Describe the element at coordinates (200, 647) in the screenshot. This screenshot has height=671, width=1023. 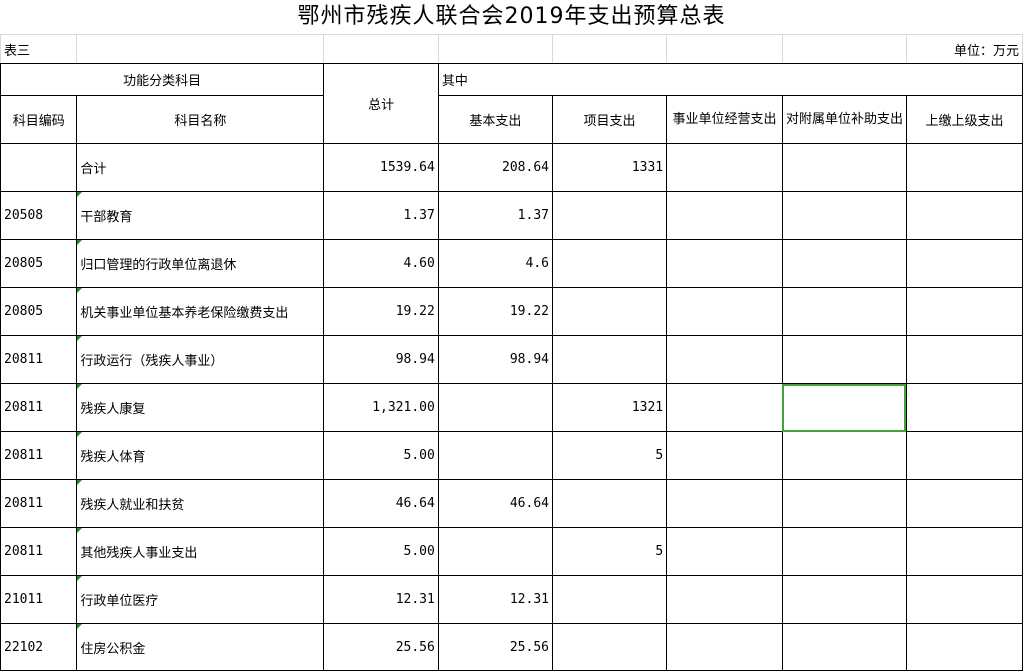
I see `name-cell: 住房公积金` at that location.